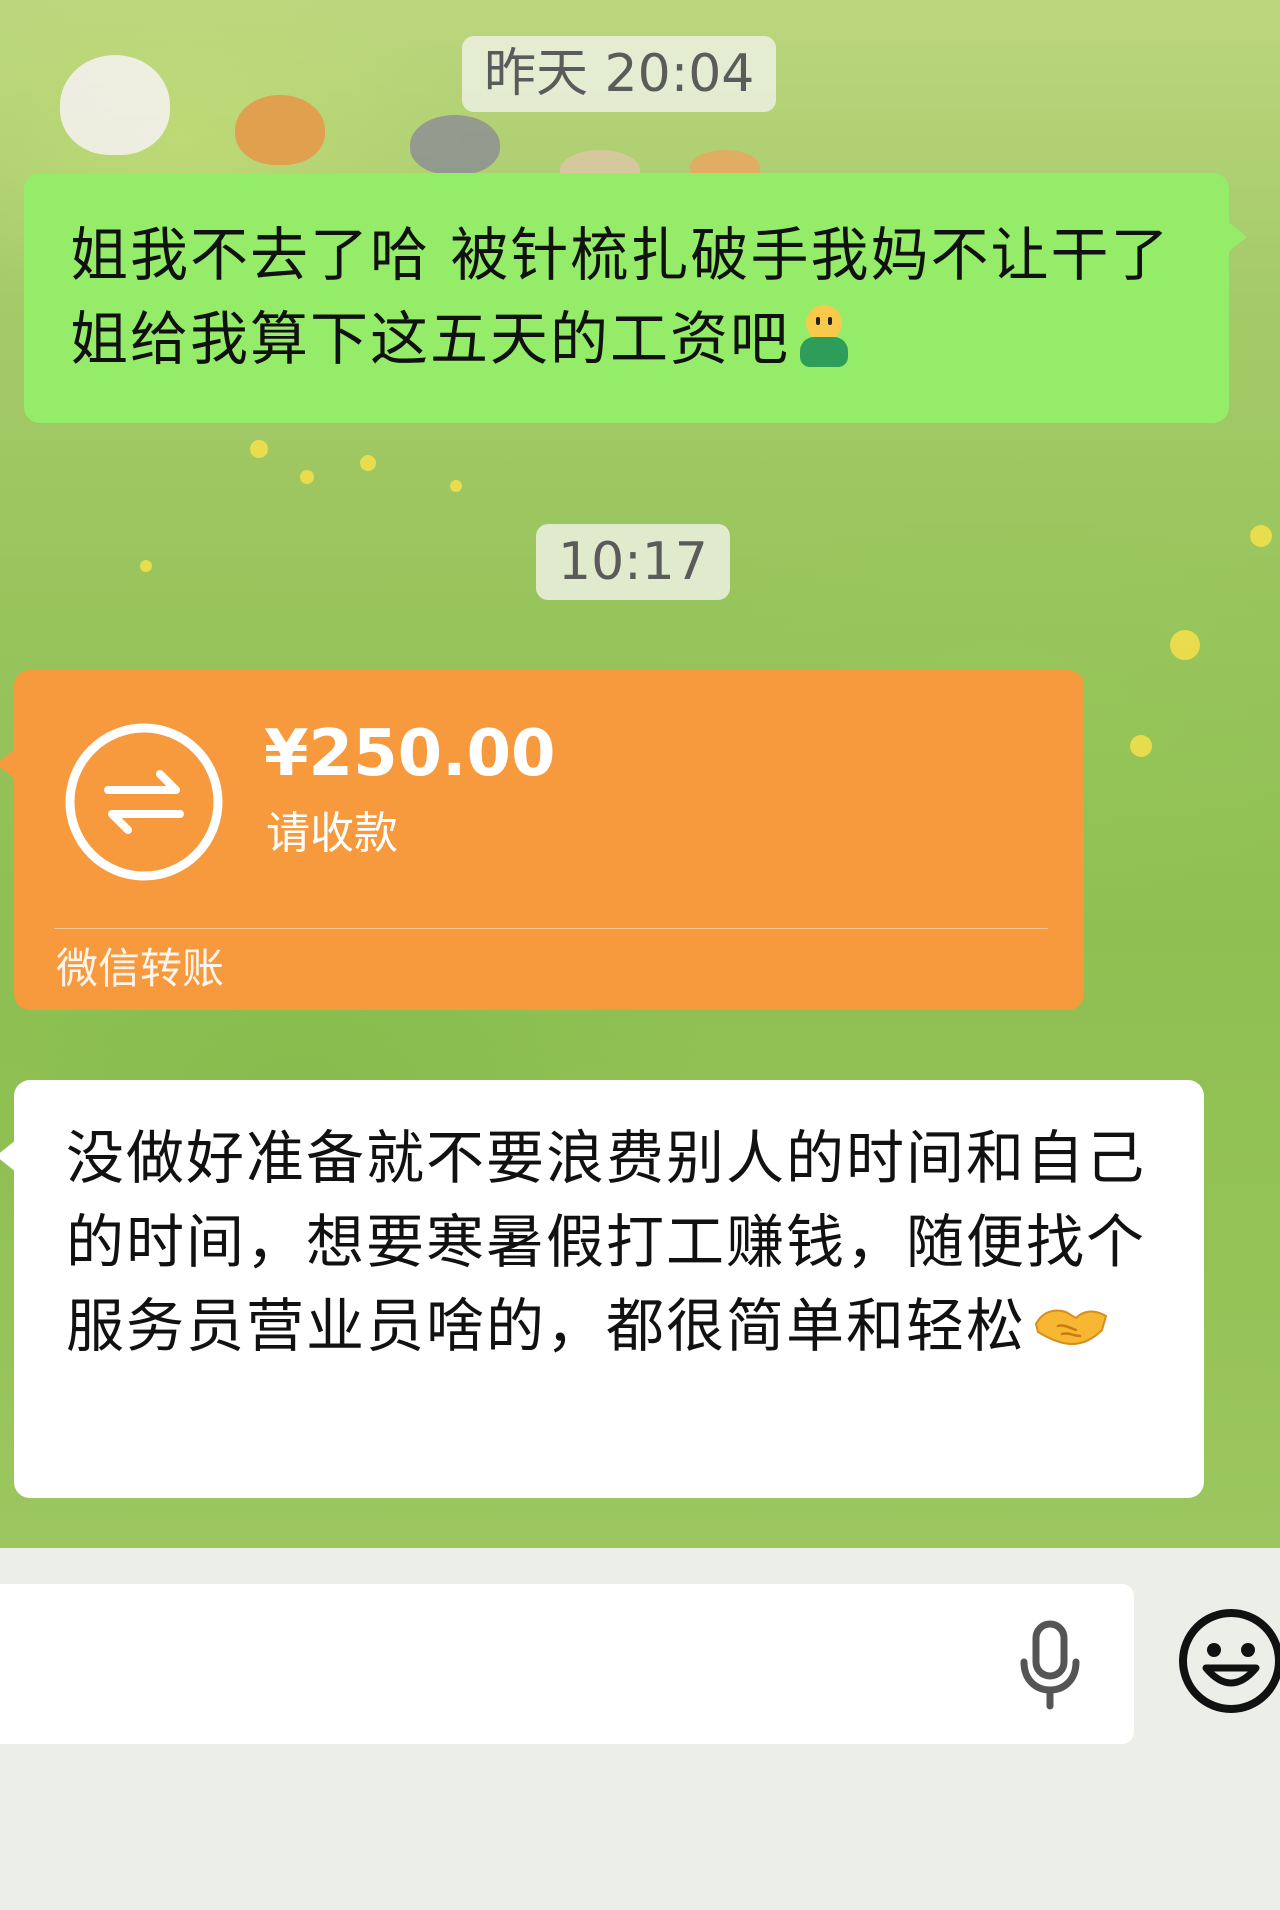 The height and width of the screenshot is (1910, 1280). Describe the element at coordinates (332, 833) in the screenshot. I see `transfer-status: 请收款` at that location.